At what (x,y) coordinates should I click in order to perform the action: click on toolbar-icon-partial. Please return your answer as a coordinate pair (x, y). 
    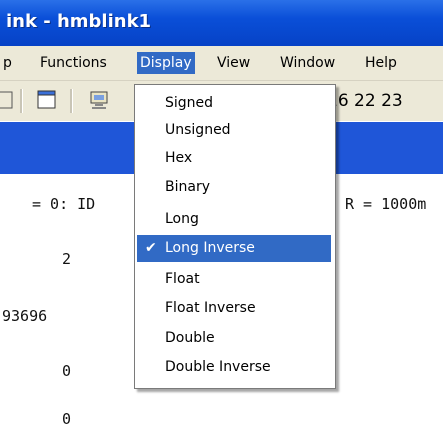
    Looking at the image, I should click on (8, 100).